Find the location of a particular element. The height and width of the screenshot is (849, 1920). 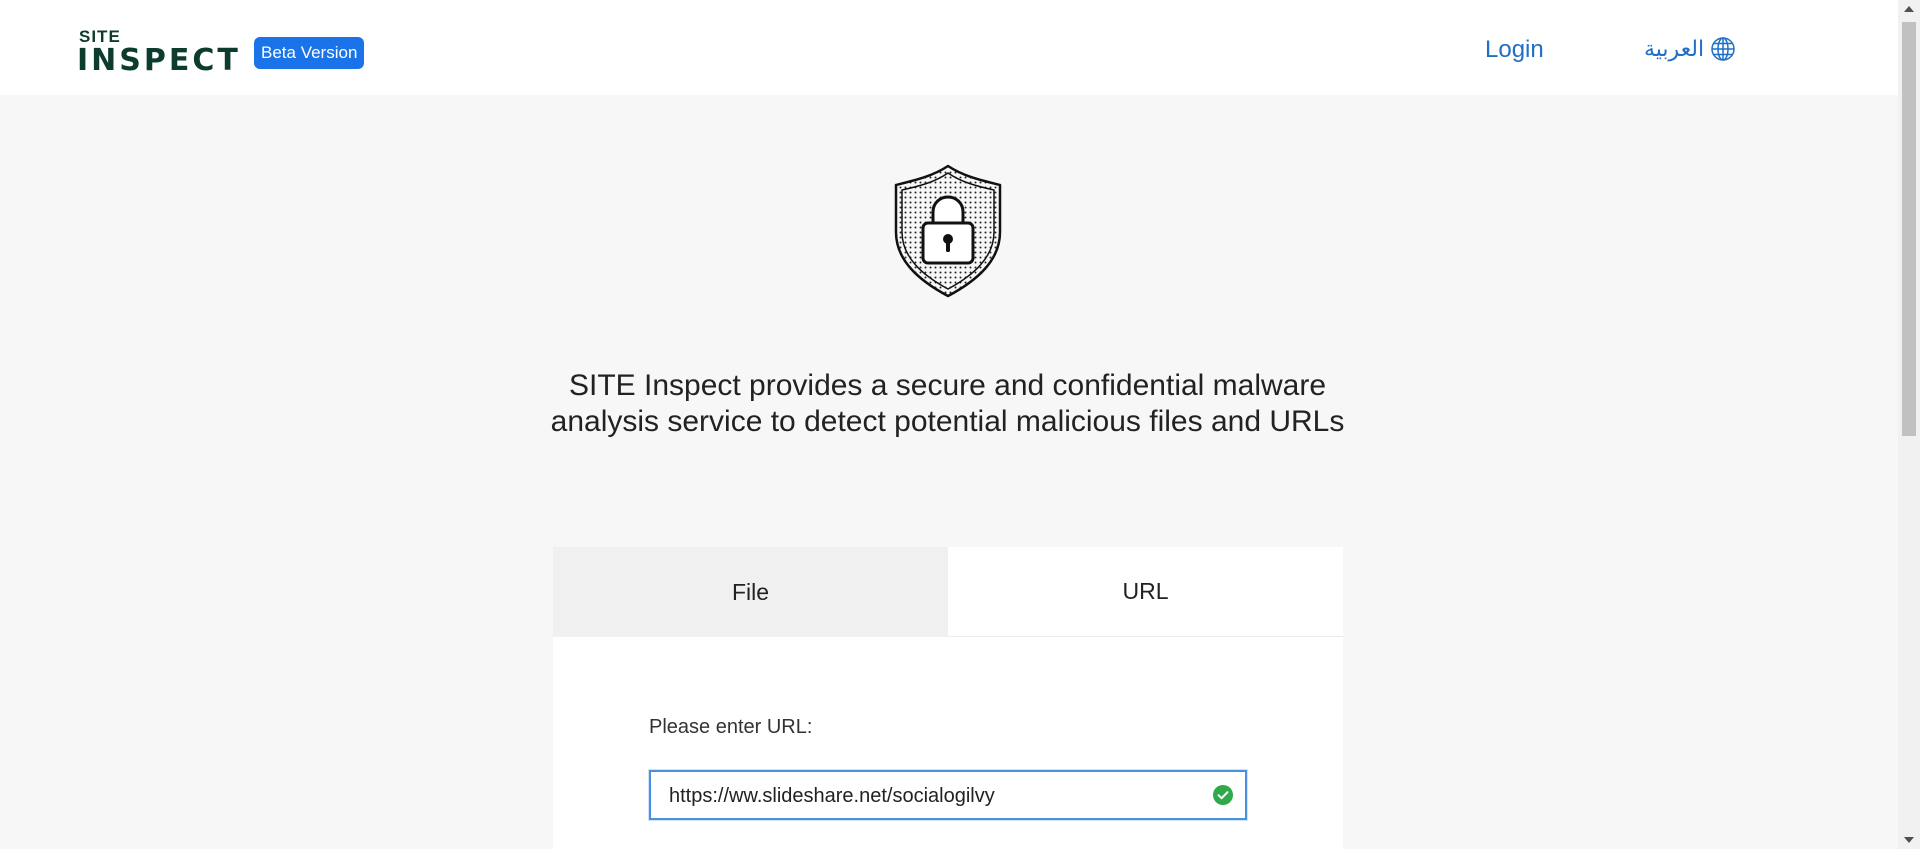

url-input is located at coordinates (939, 796).